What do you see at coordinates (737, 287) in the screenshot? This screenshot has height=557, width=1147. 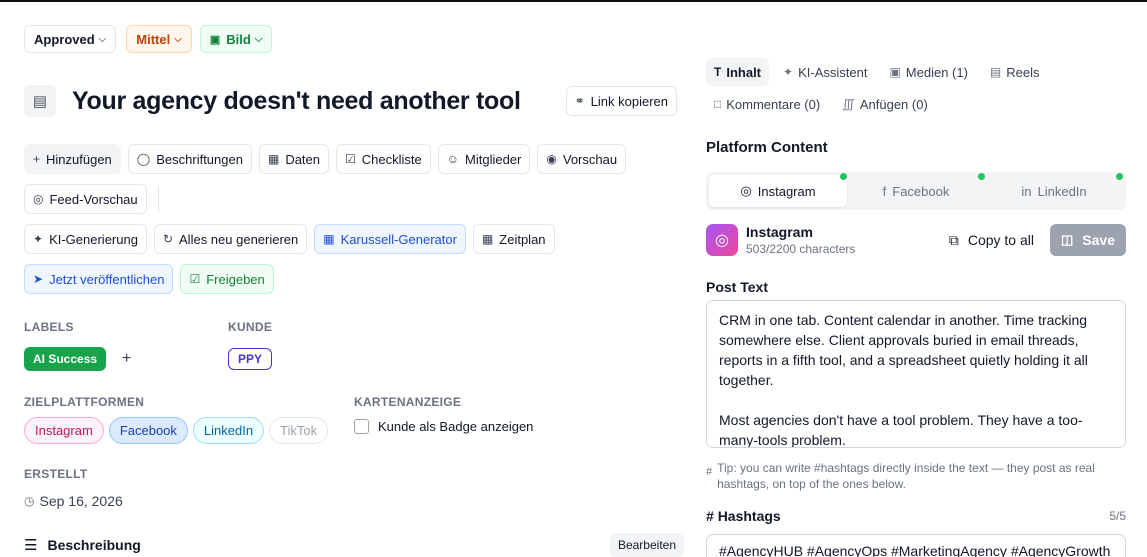 I see `post-text-label: Post Text` at bounding box center [737, 287].